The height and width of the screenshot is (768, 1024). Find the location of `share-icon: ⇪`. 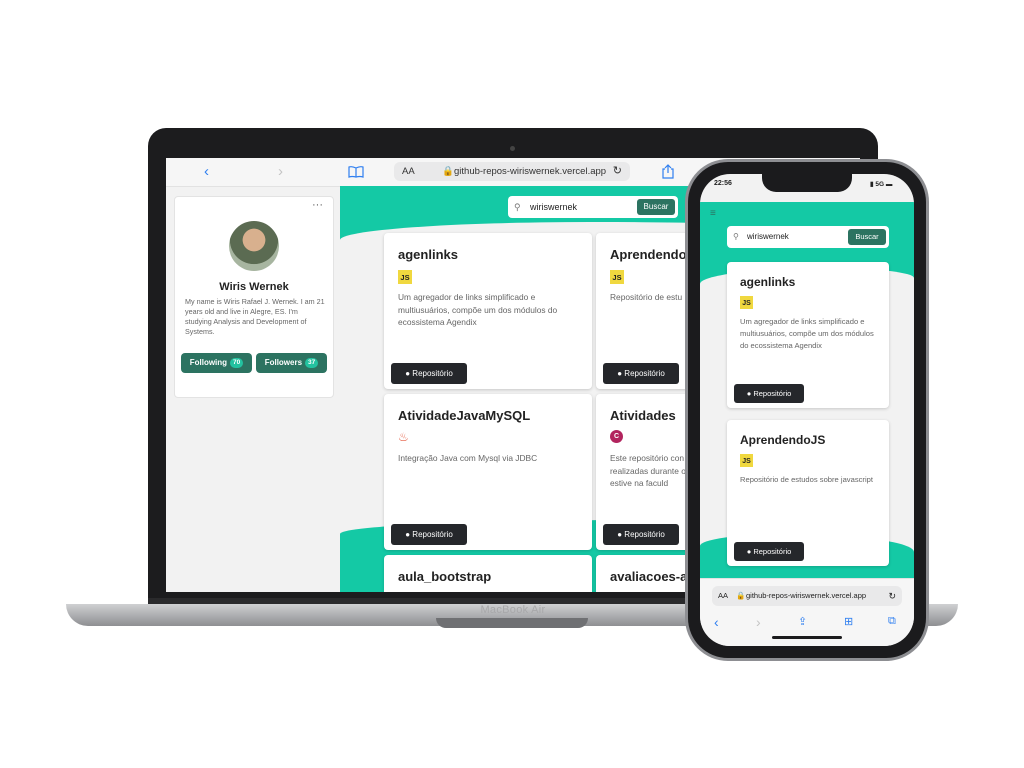

share-icon: ⇪ is located at coordinates (802, 621).